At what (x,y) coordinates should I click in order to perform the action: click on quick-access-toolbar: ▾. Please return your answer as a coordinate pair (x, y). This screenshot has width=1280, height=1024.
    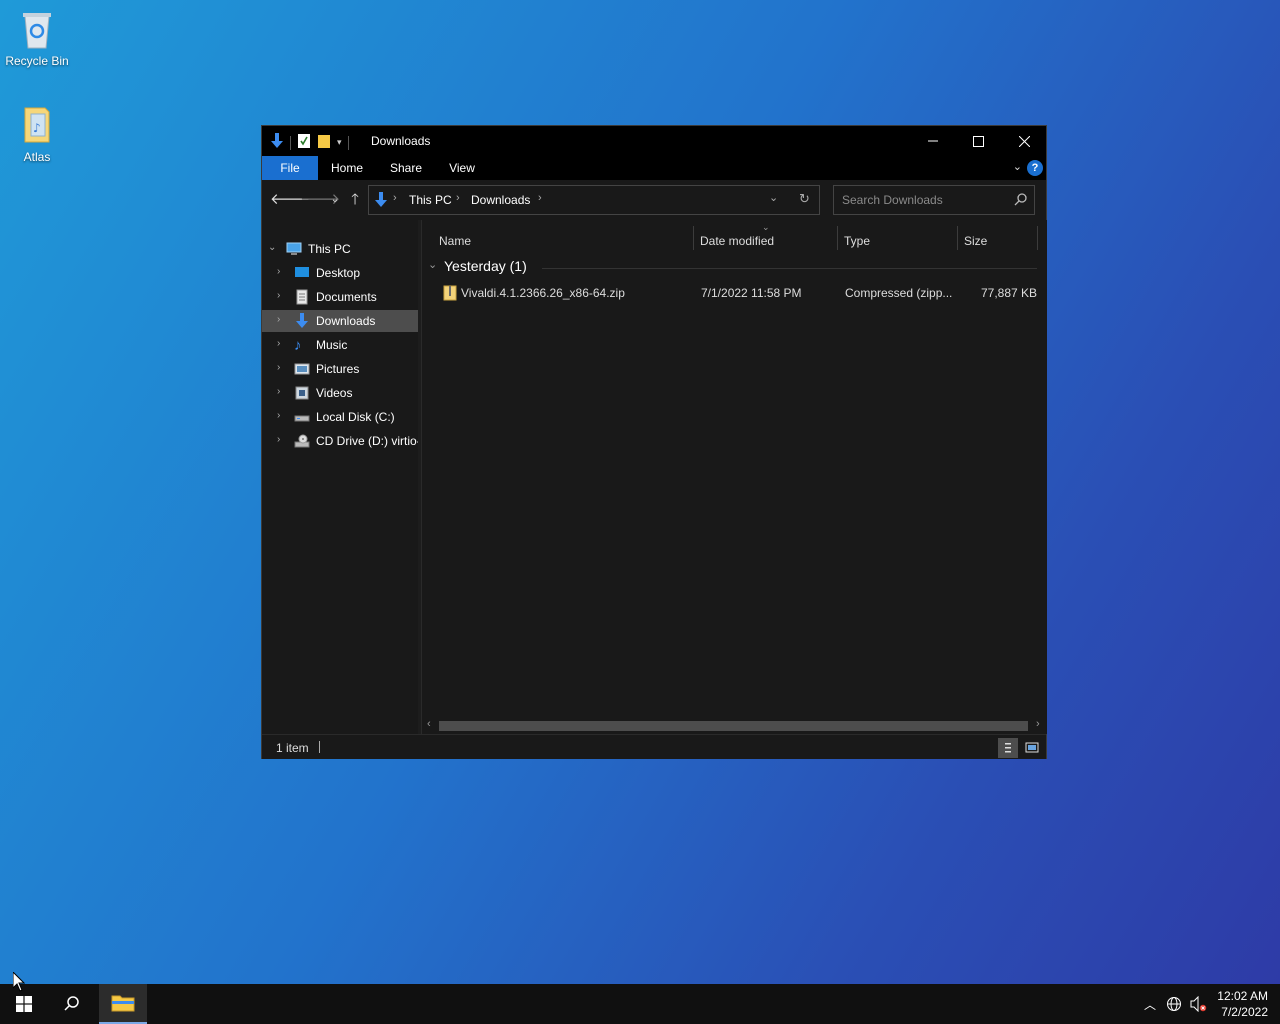
    Looking at the image, I should click on (309, 142).